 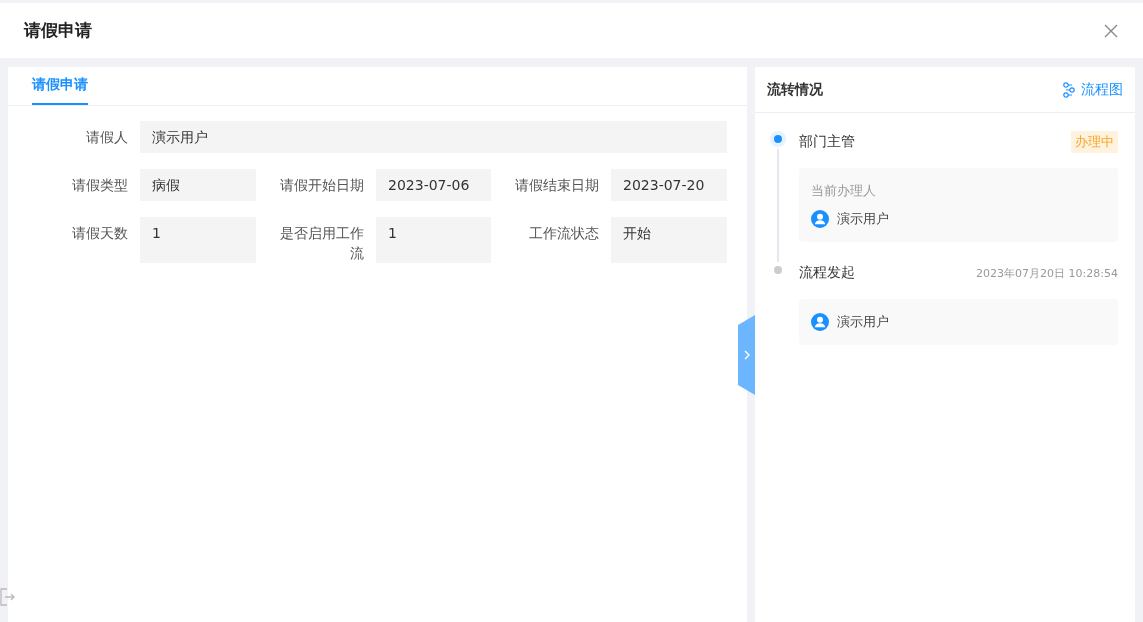 What do you see at coordinates (321, 185) in the screenshot?
I see `field-label: 请假开始日期` at bounding box center [321, 185].